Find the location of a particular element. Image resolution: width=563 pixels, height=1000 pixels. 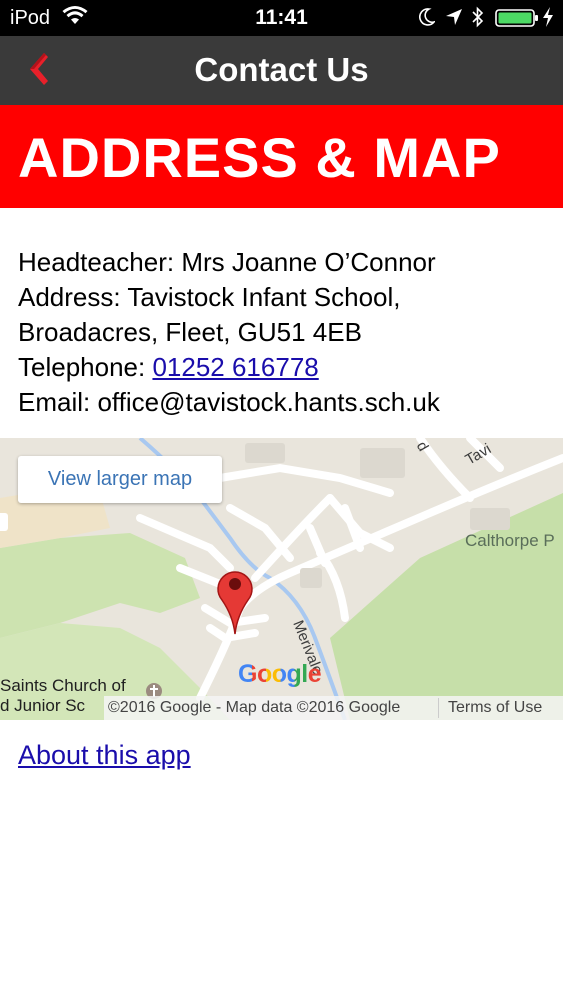

view-larger-map-button: View larger map is located at coordinates (120, 479).